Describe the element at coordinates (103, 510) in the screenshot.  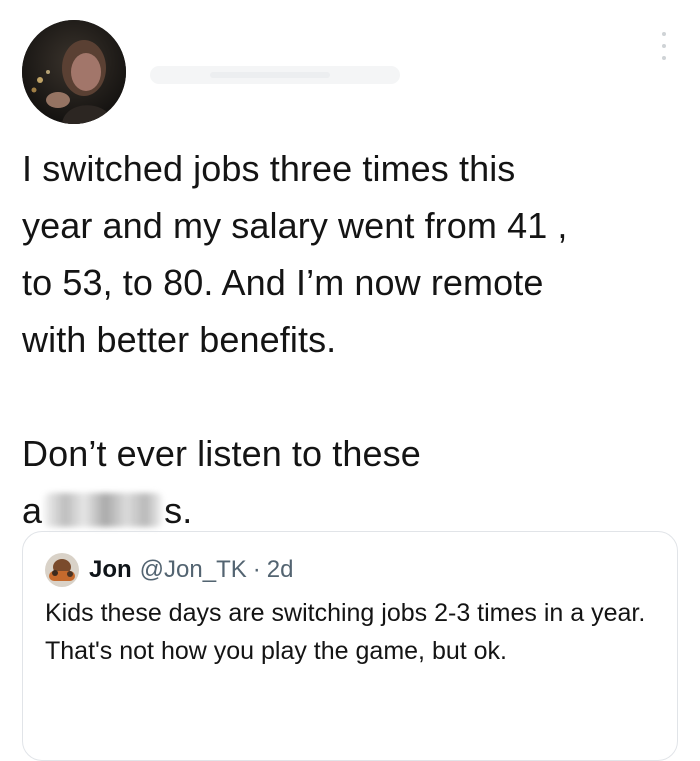
I see `censored-word-blur` at that location.